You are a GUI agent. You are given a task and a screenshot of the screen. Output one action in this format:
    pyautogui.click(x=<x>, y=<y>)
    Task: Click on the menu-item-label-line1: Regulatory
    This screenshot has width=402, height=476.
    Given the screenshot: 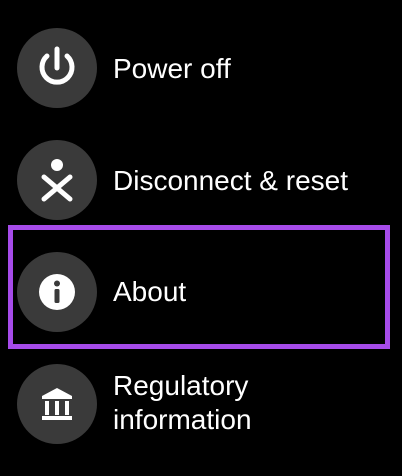 What is the action you would take?
    pyautogui.click(x=181, y=385)
    